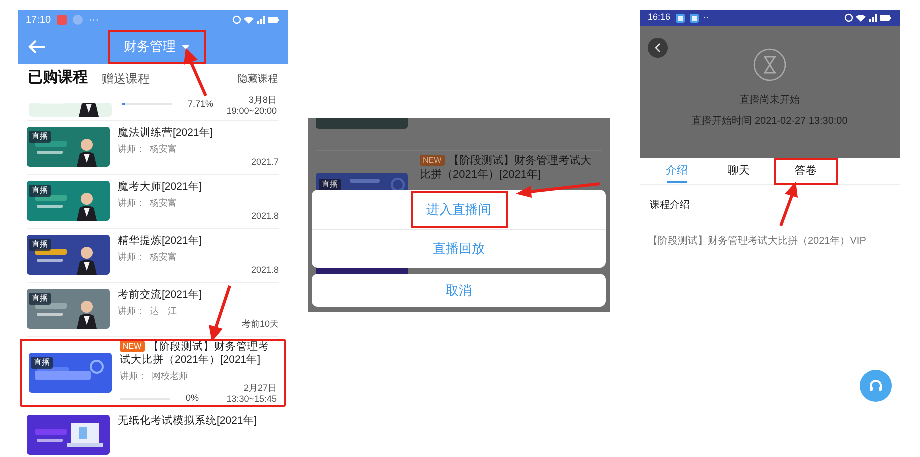 This screenshot has width=920, height=457. Describe the element at coordinates (153, 433) in the screenshot. I see `course-row: 无纸化考试模拟系统[2021年]` at that location.